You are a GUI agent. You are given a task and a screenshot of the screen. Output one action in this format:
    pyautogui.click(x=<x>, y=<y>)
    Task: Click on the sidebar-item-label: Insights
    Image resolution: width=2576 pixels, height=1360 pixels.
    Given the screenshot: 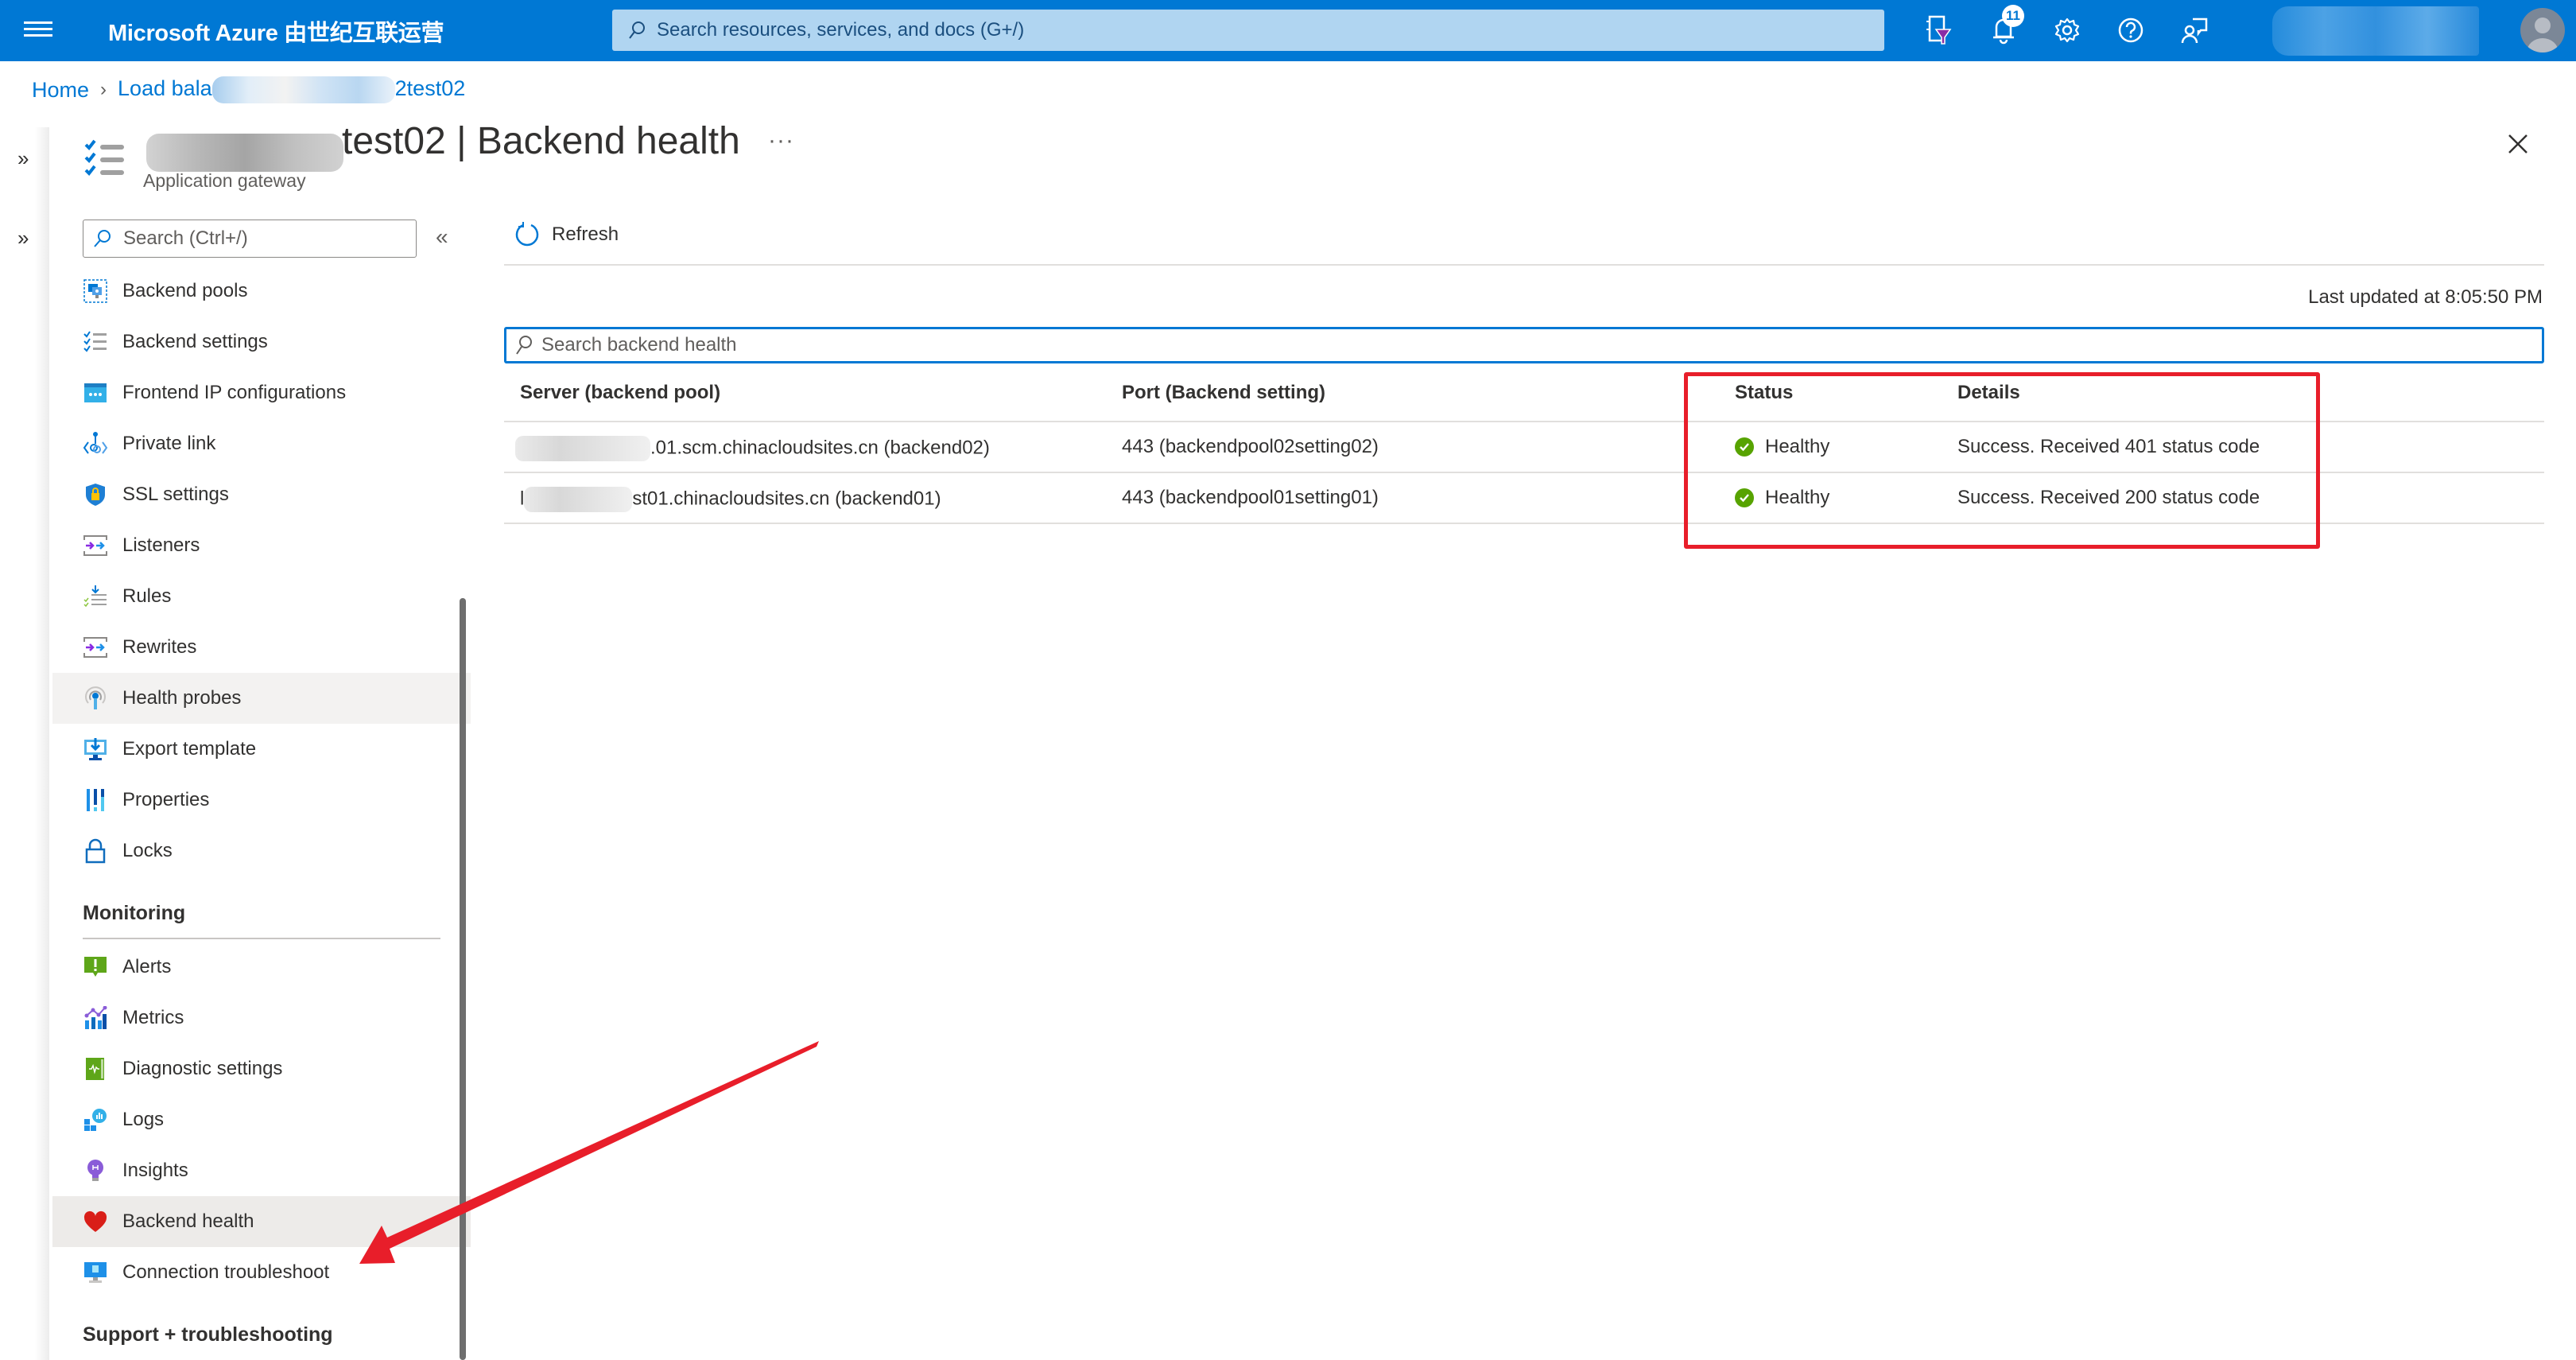 What is the action you would take?
    pyautogui.click(x=155, y=1170)
    